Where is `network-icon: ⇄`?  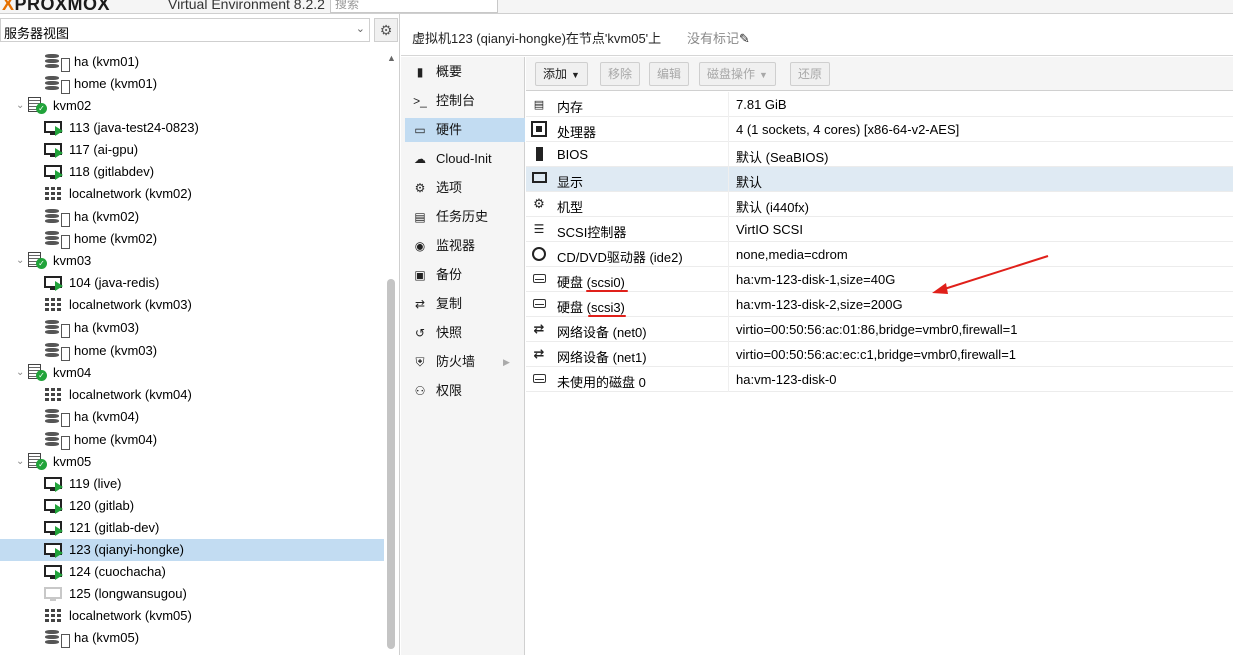
network-icon: ⇄ is located at coordinates (539, 328).